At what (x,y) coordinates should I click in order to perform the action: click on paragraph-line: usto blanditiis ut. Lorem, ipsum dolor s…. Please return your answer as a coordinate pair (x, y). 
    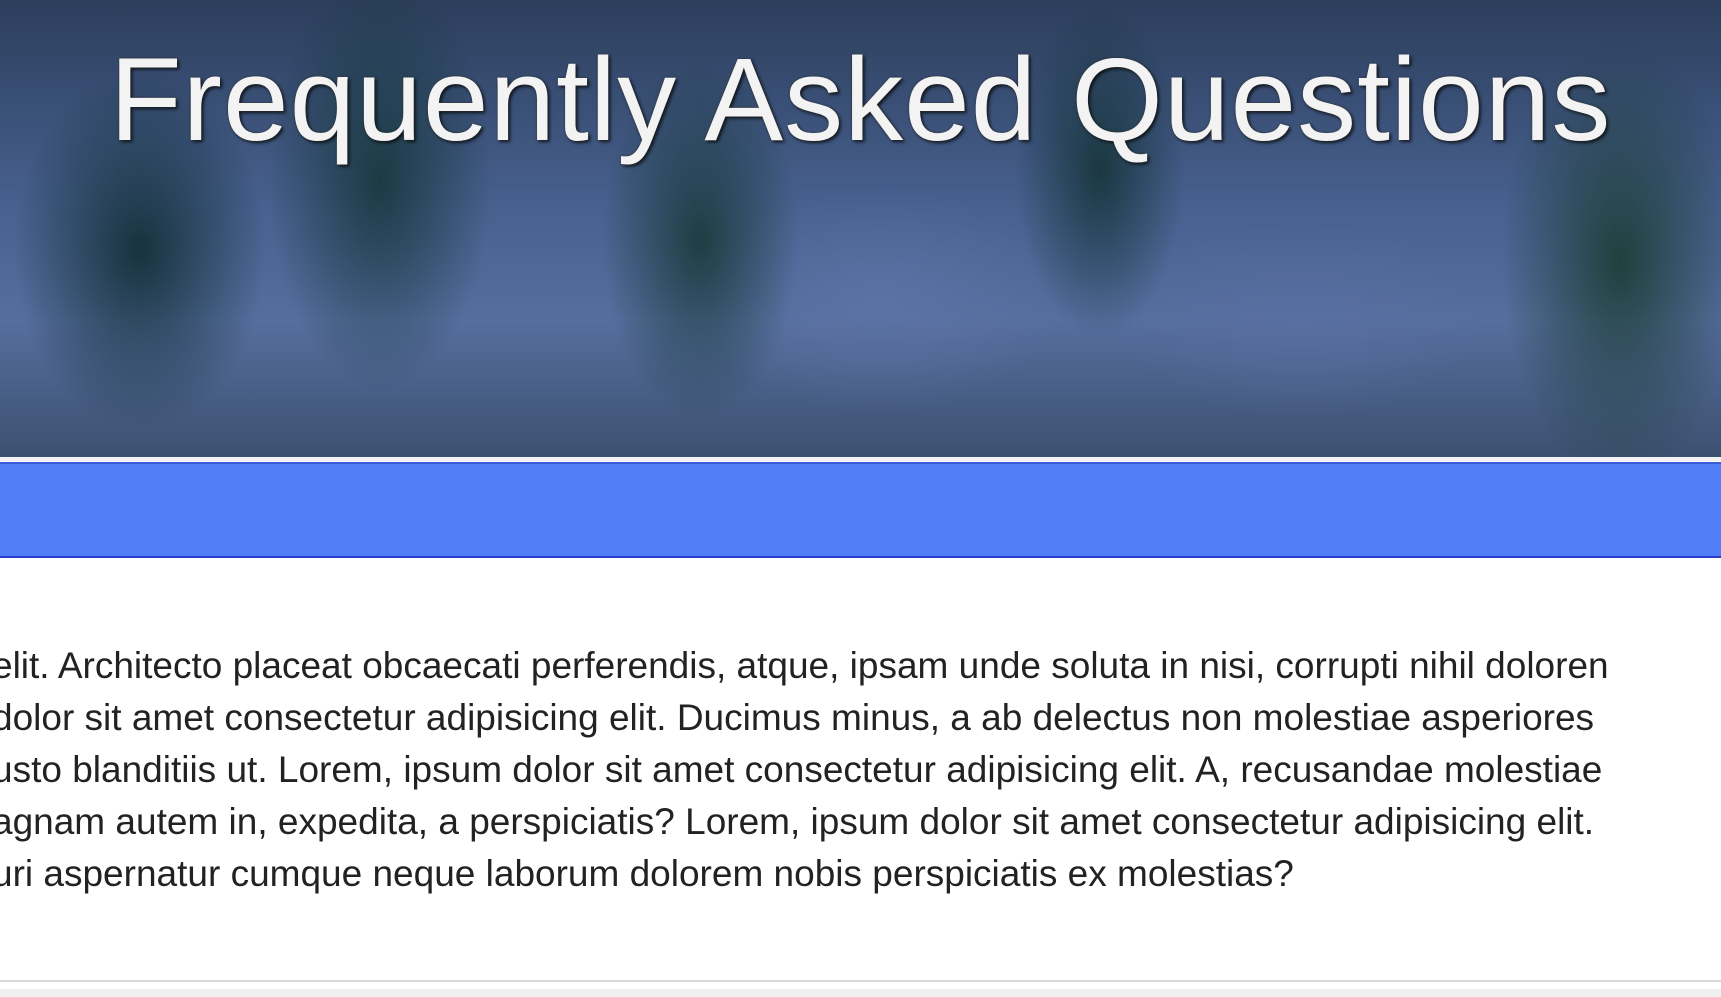
    Looking at the image, I should click on (801, 769).